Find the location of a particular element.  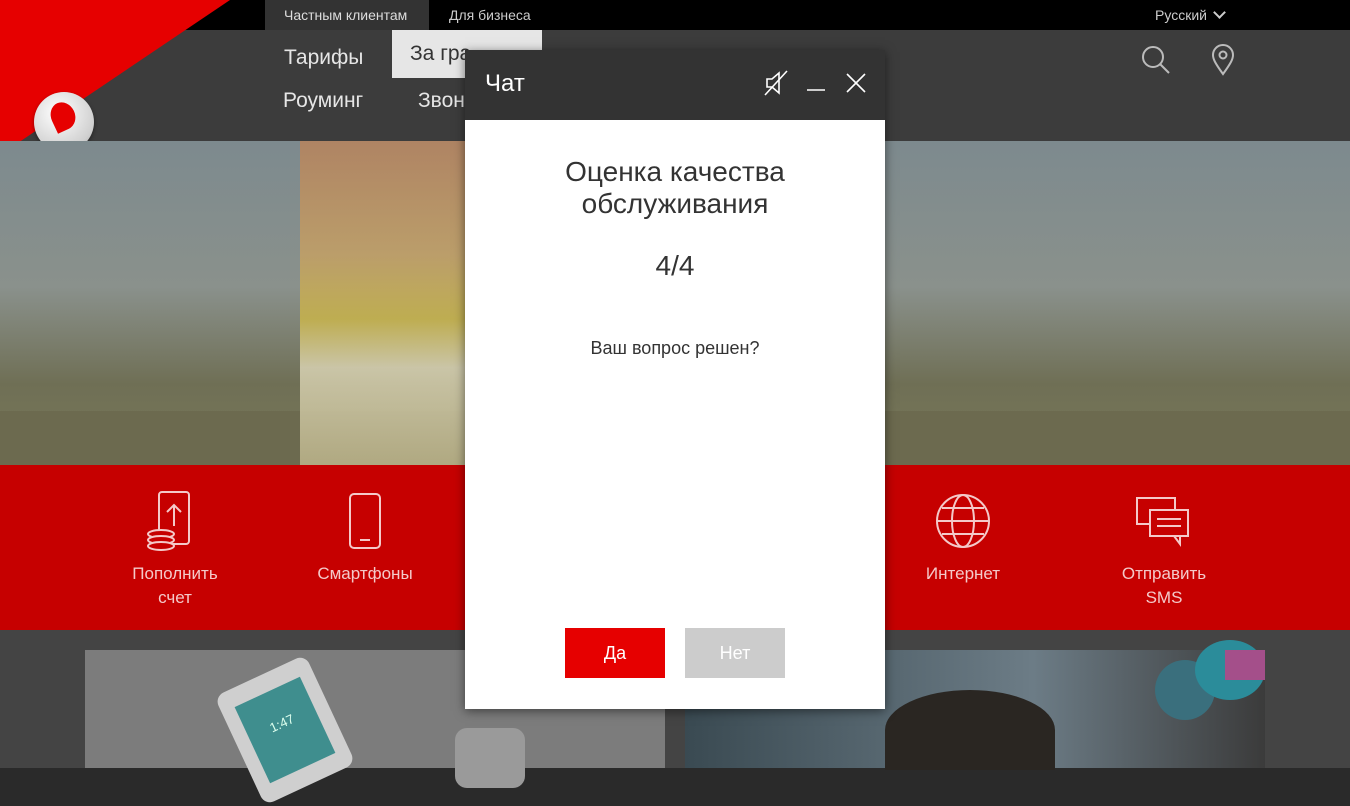

nav-tariffs: Тарифы is located at coordinates (323, 58).